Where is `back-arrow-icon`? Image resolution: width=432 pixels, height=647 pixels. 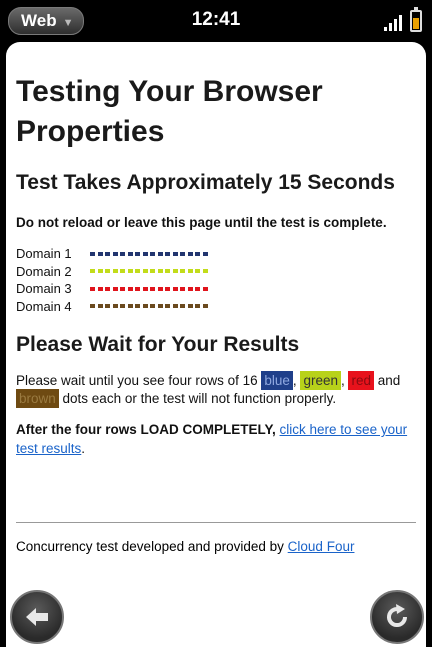 back-arrow-icon is located at coordinates (37, 617).